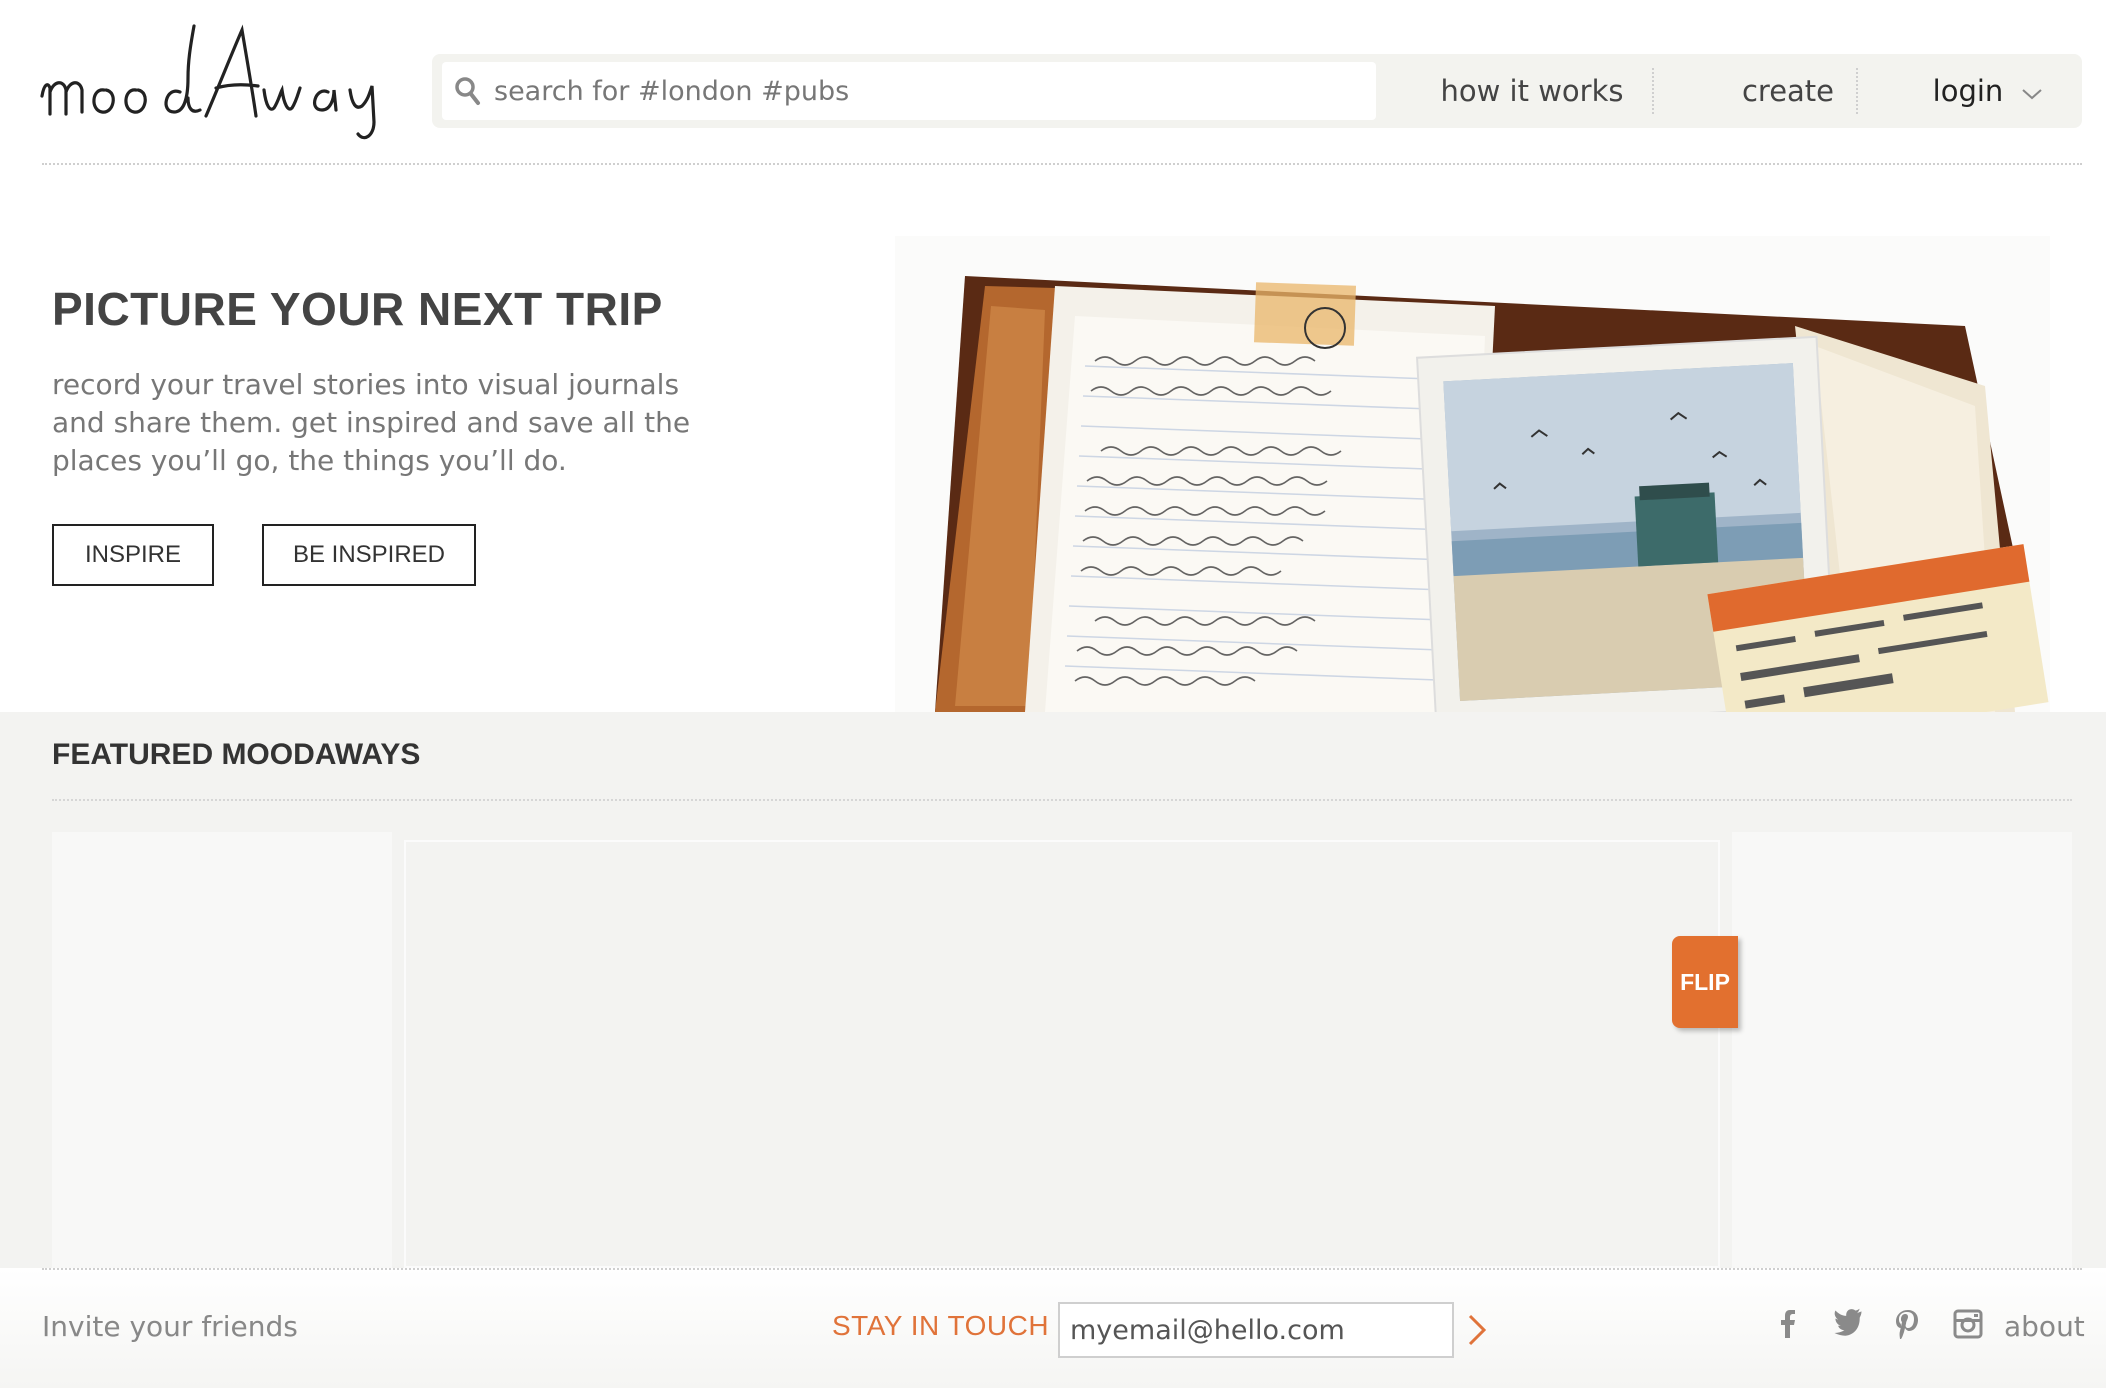  Describe the element at coordinates (467, 91) in the screenshot. I see `search-icon` at that location.